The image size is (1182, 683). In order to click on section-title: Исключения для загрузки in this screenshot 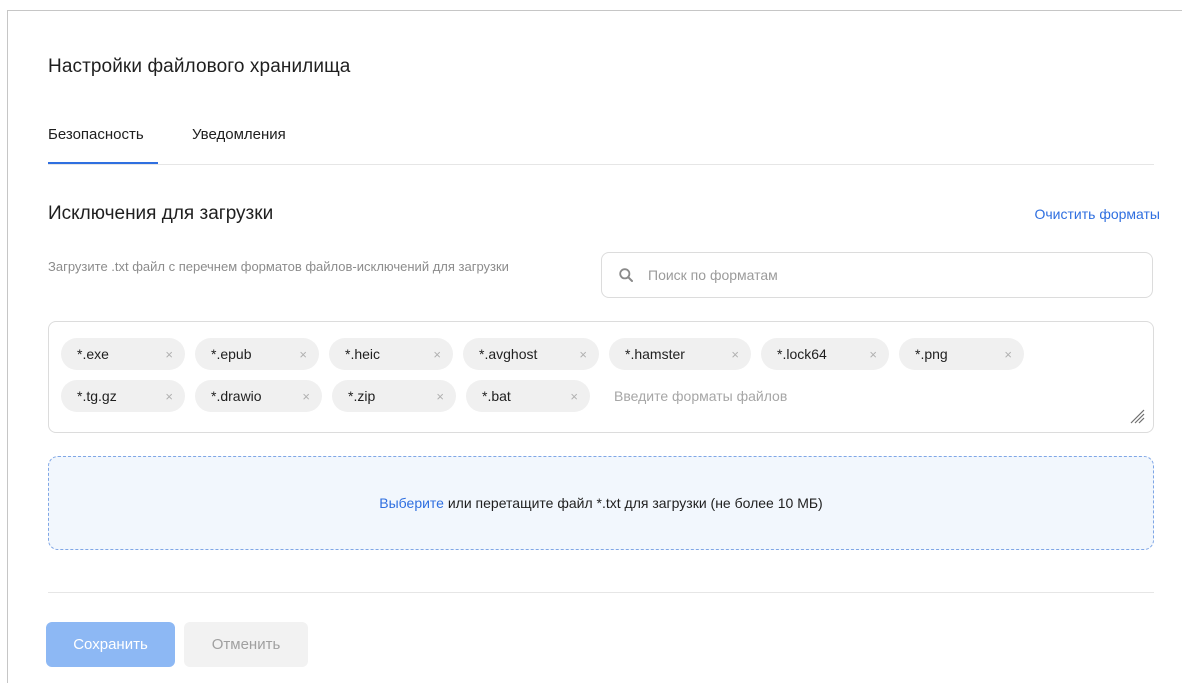, I will do `click(161, 213)`.